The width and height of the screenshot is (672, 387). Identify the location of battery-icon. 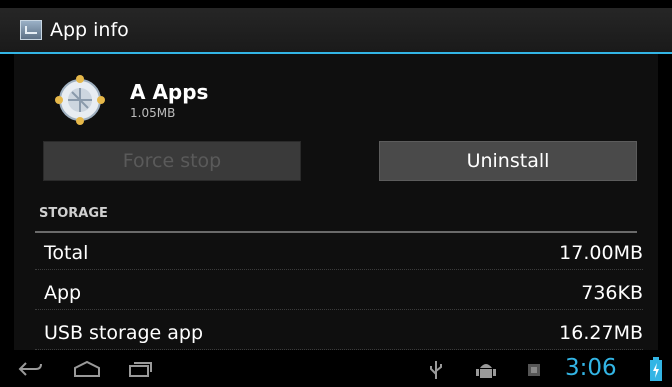
(656, 369).